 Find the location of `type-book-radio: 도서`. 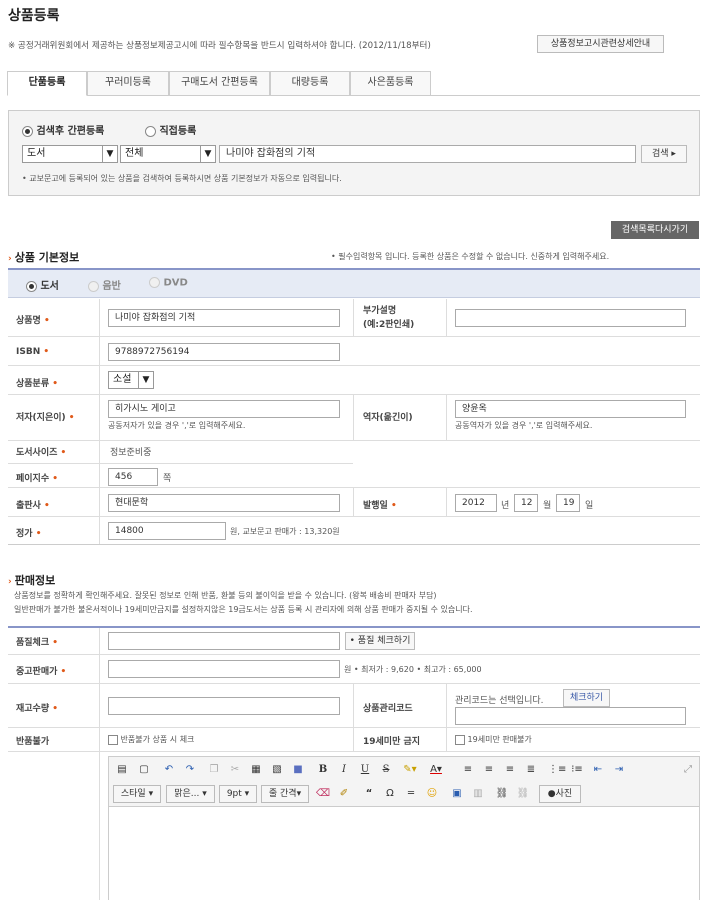

type-book-radio: 도서 is located at coordinates (42, 284).